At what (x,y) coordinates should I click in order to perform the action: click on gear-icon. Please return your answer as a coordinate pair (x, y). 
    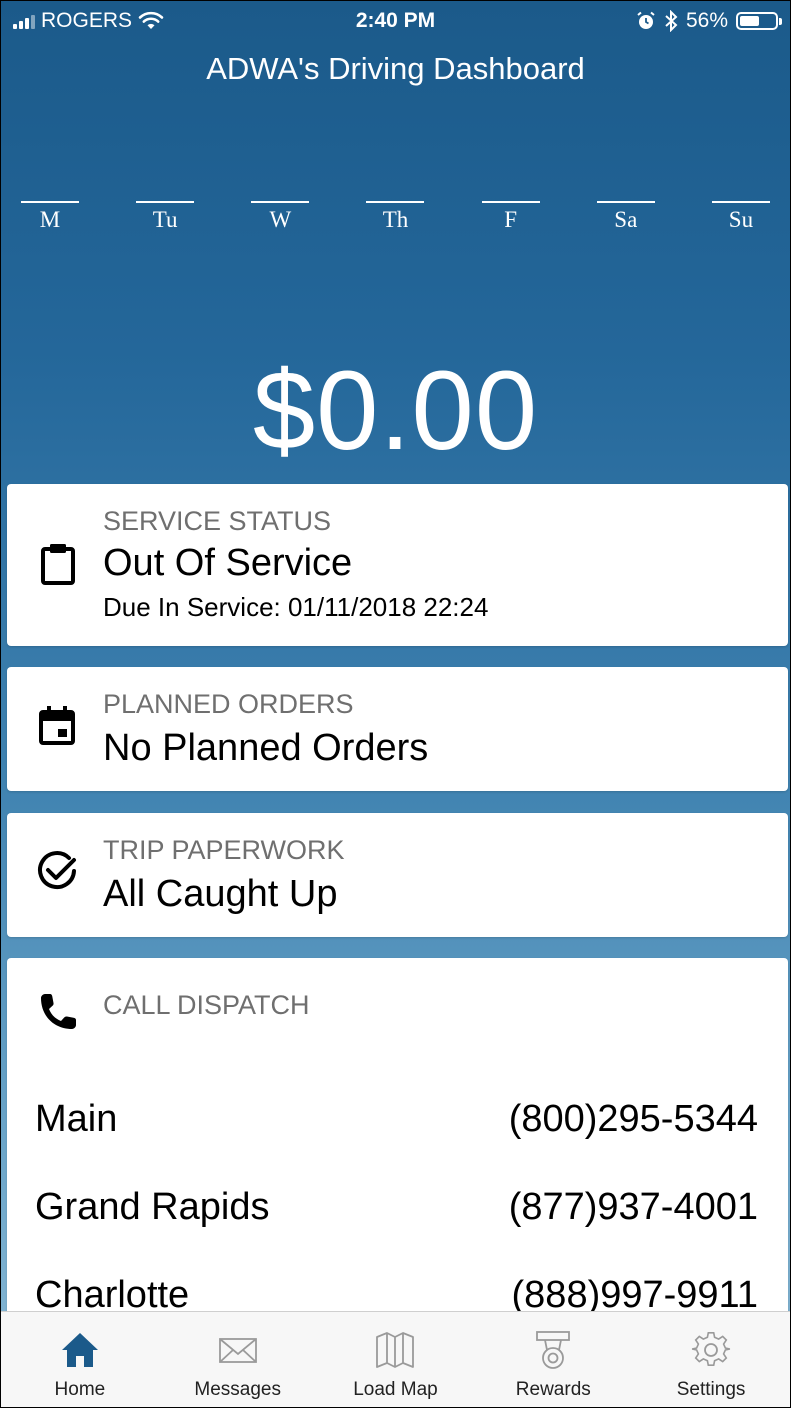
    Looking at the image, I should click on (711, 1349).